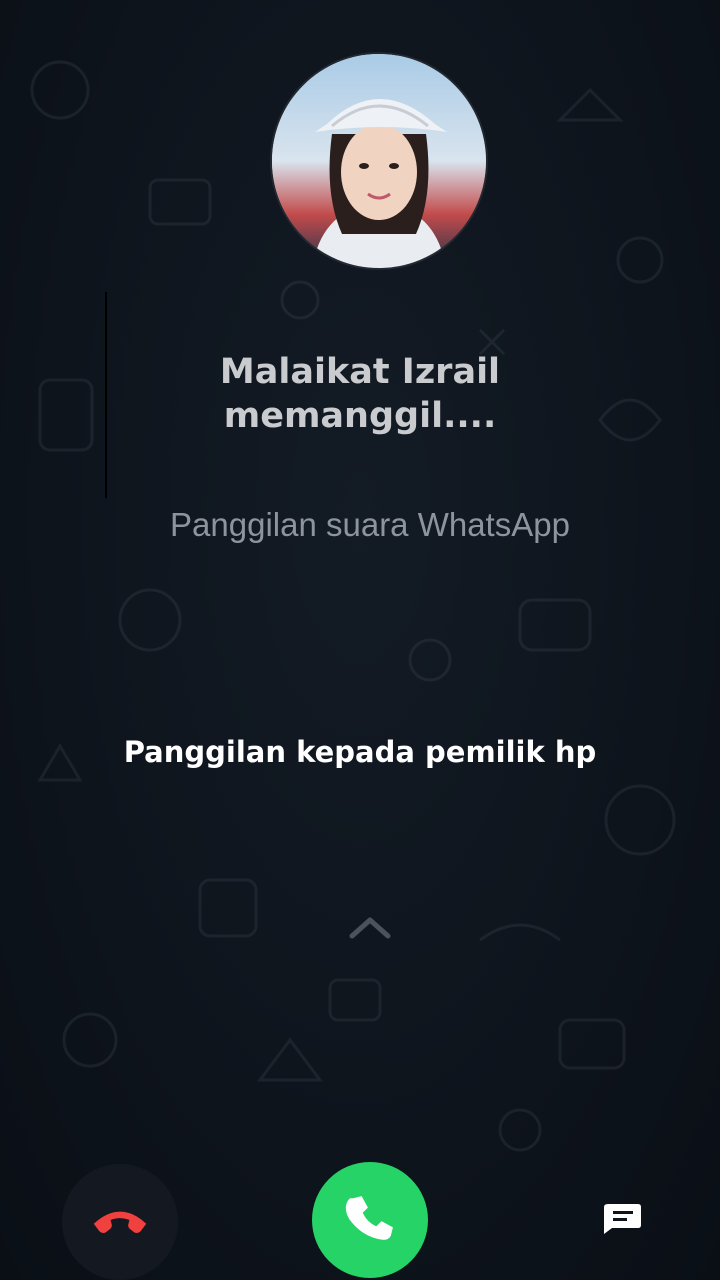  I want to click on phone-hangup-icon, so click(120, 1222).